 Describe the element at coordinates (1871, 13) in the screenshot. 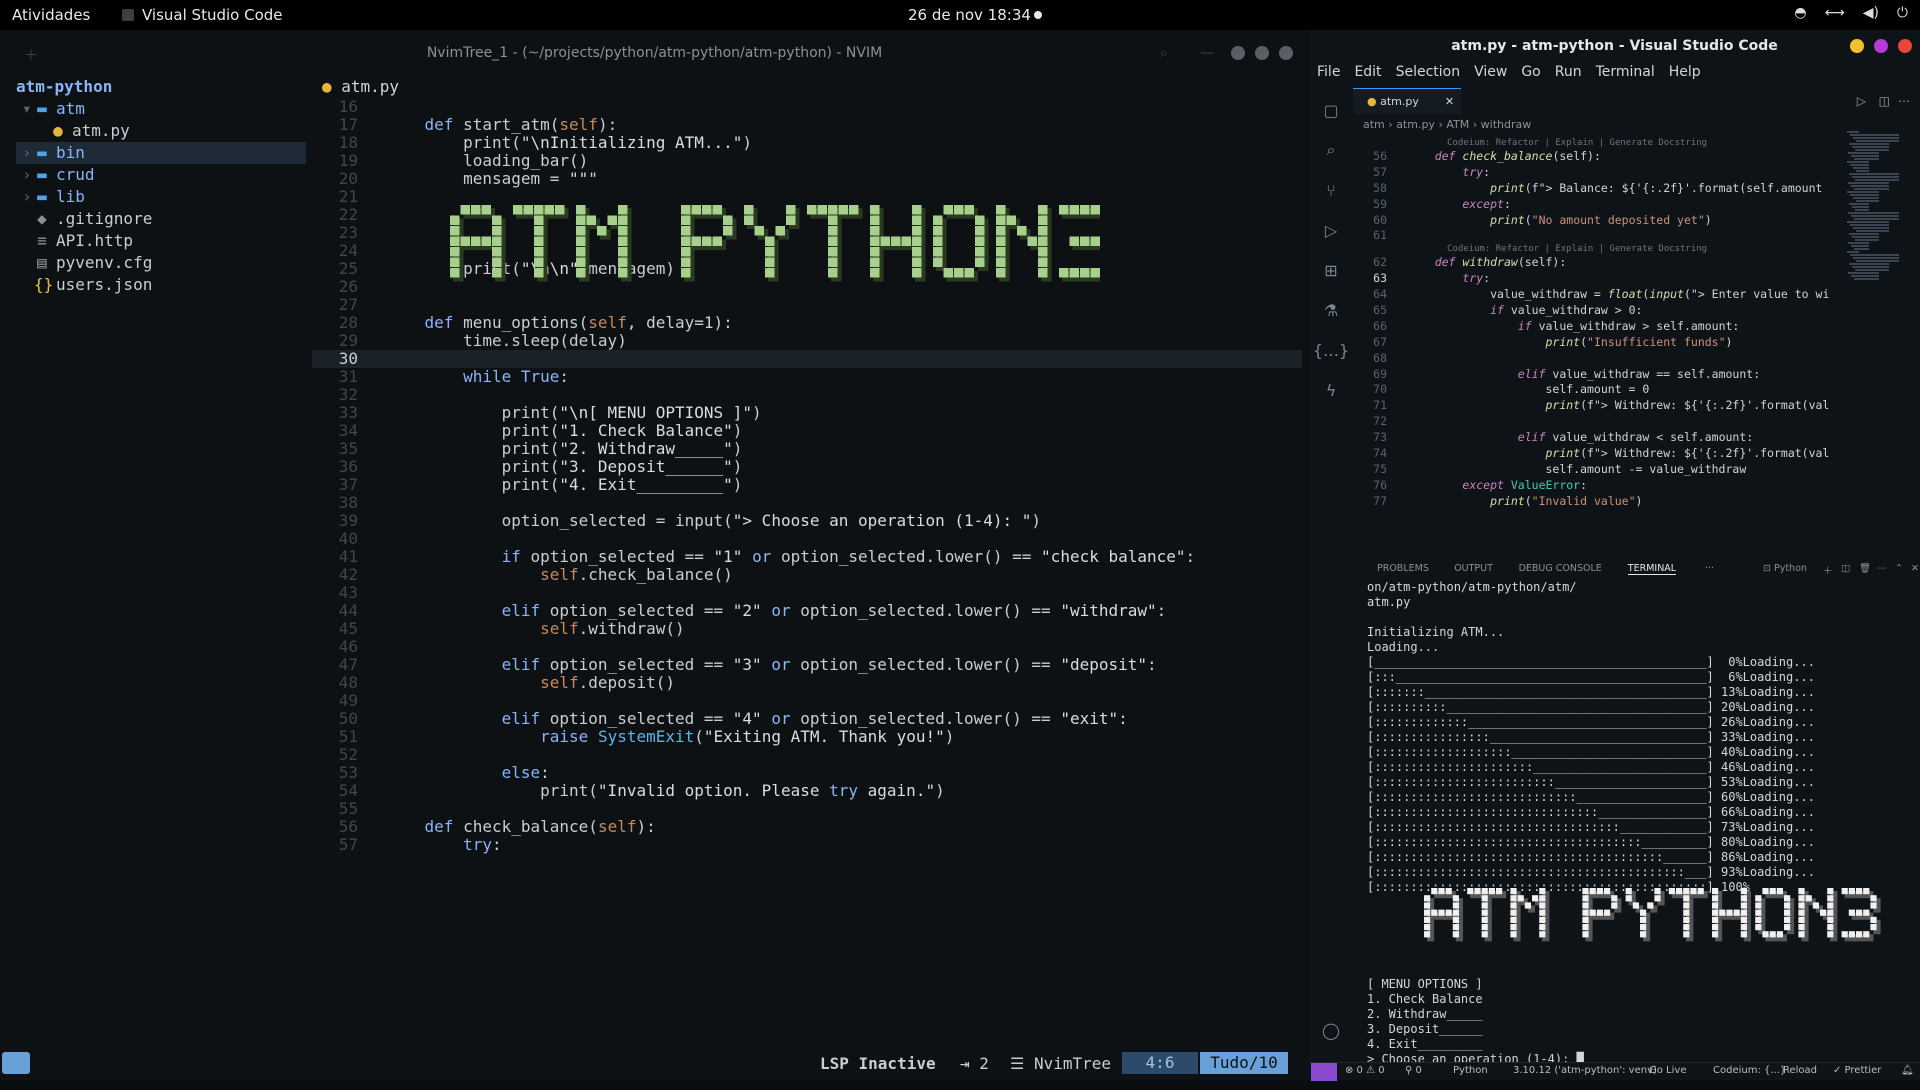

I see `volume-icon: ◀)` at that location.